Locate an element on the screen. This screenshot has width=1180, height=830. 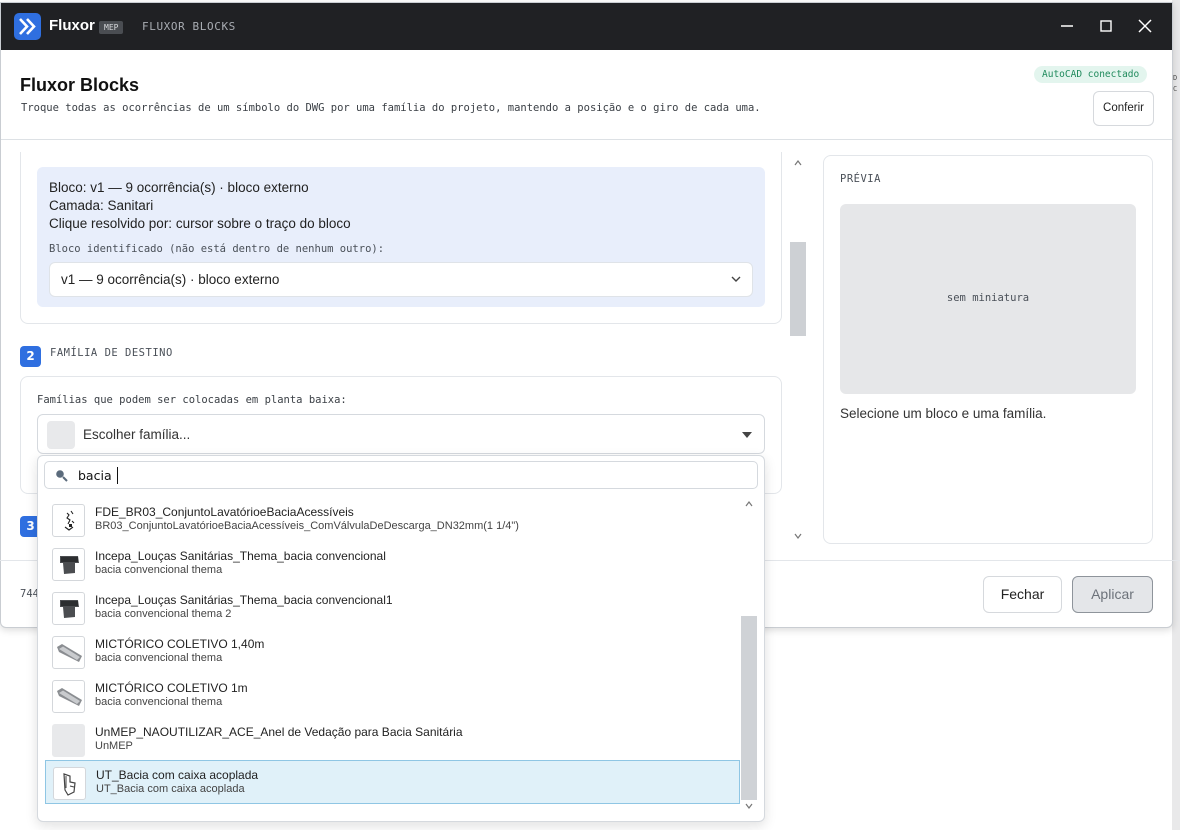
fluxor-logo-icon is located at coordinates (27, 26).